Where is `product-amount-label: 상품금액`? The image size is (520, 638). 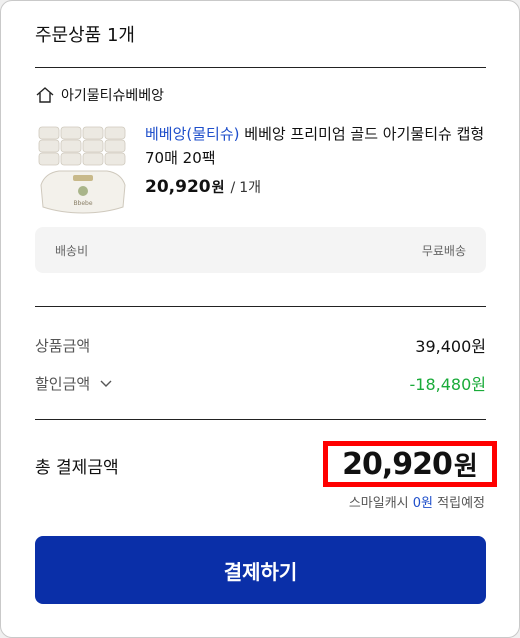
product-amount-label: 상품금액 is located at coordinates (63, 345).